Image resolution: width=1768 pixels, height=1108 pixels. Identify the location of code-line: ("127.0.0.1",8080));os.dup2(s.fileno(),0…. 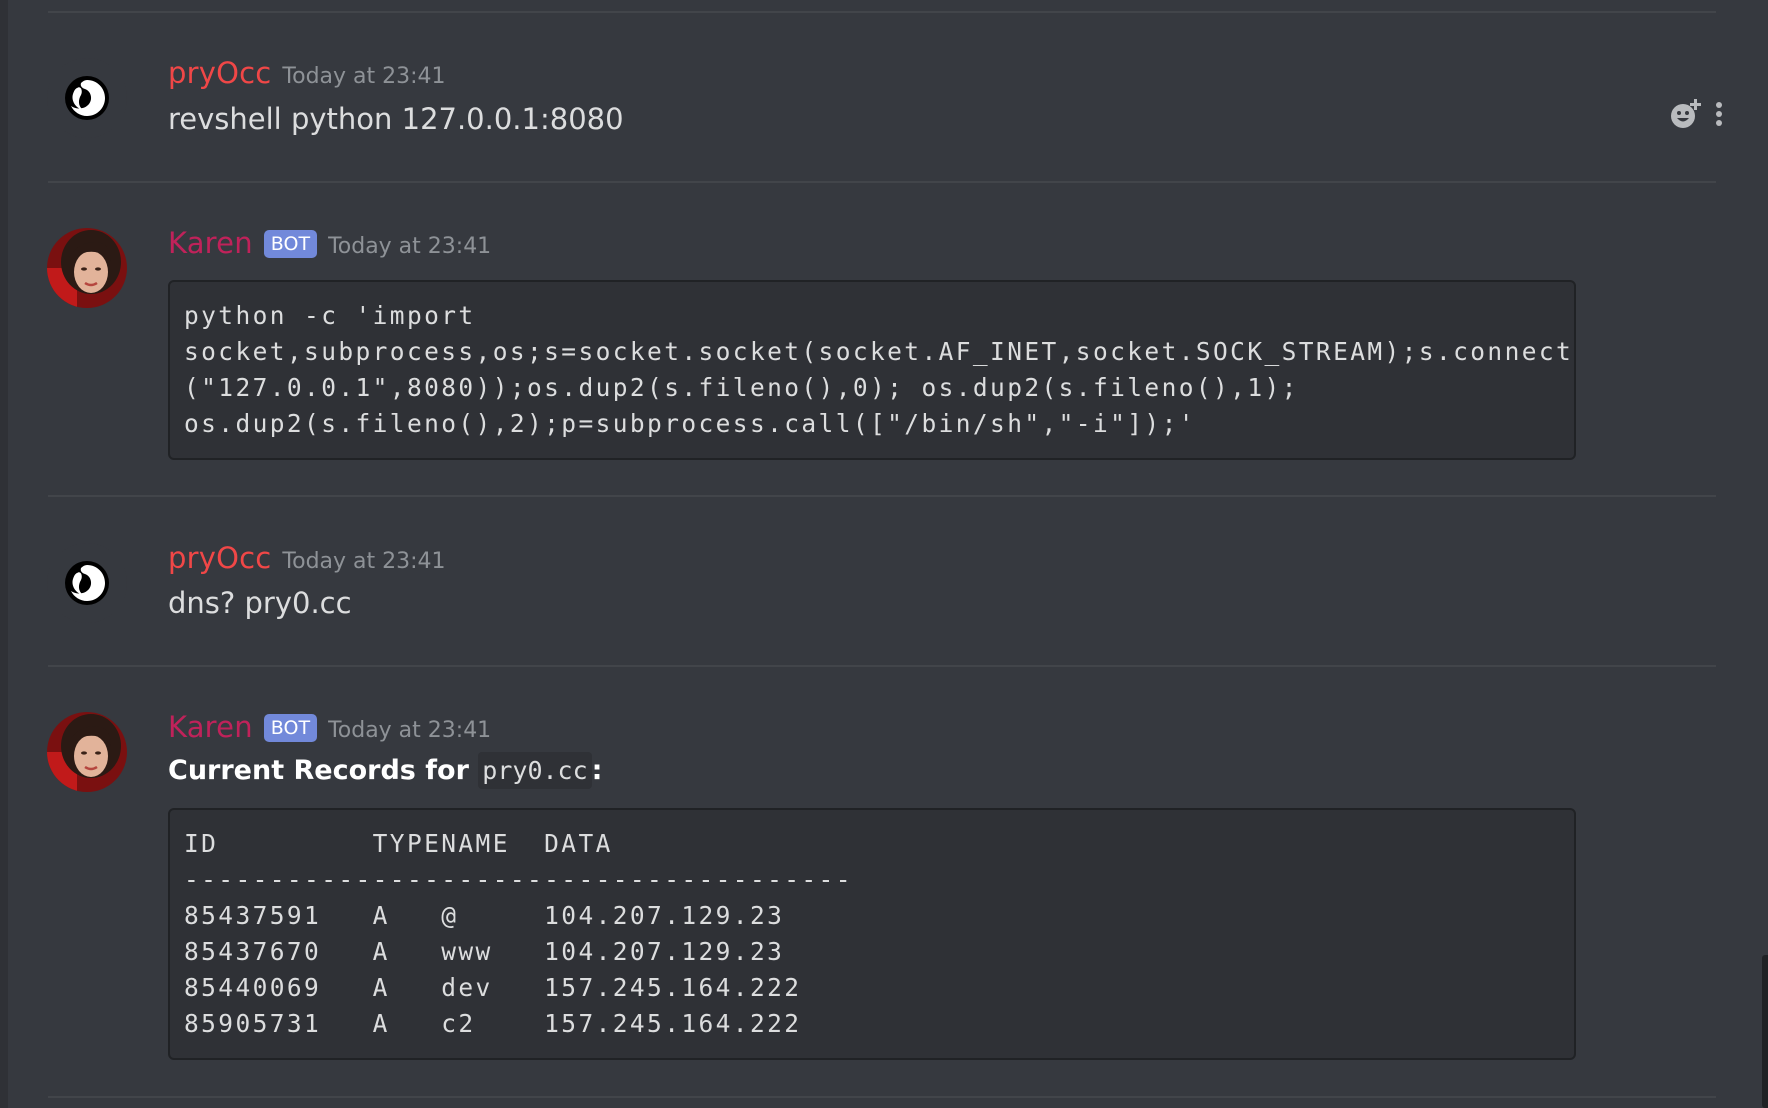
(741, 387).